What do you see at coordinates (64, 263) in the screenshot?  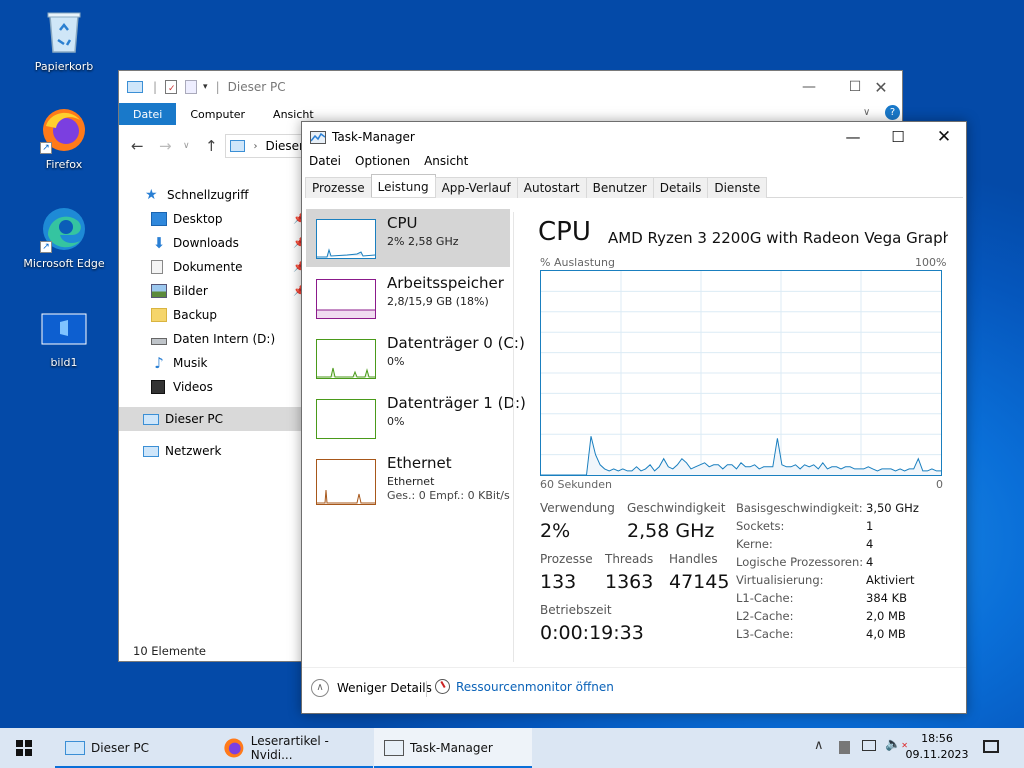 I see `desktop-icon-label: Microsoft Edge` at bounding box center [64, 263].